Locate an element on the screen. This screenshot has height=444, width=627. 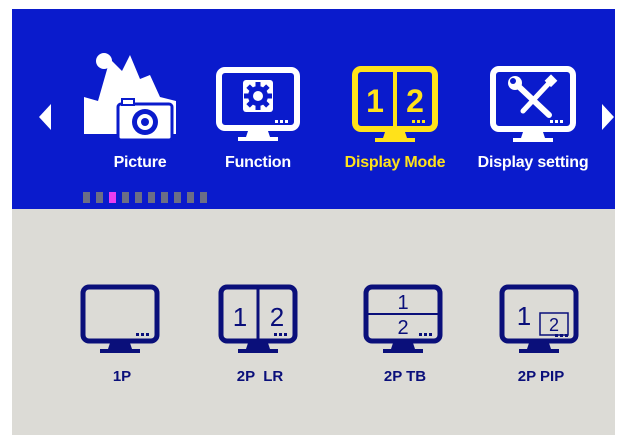
mode-2p-lr: 1 2 2P LR is located at coordinates (272, 333).